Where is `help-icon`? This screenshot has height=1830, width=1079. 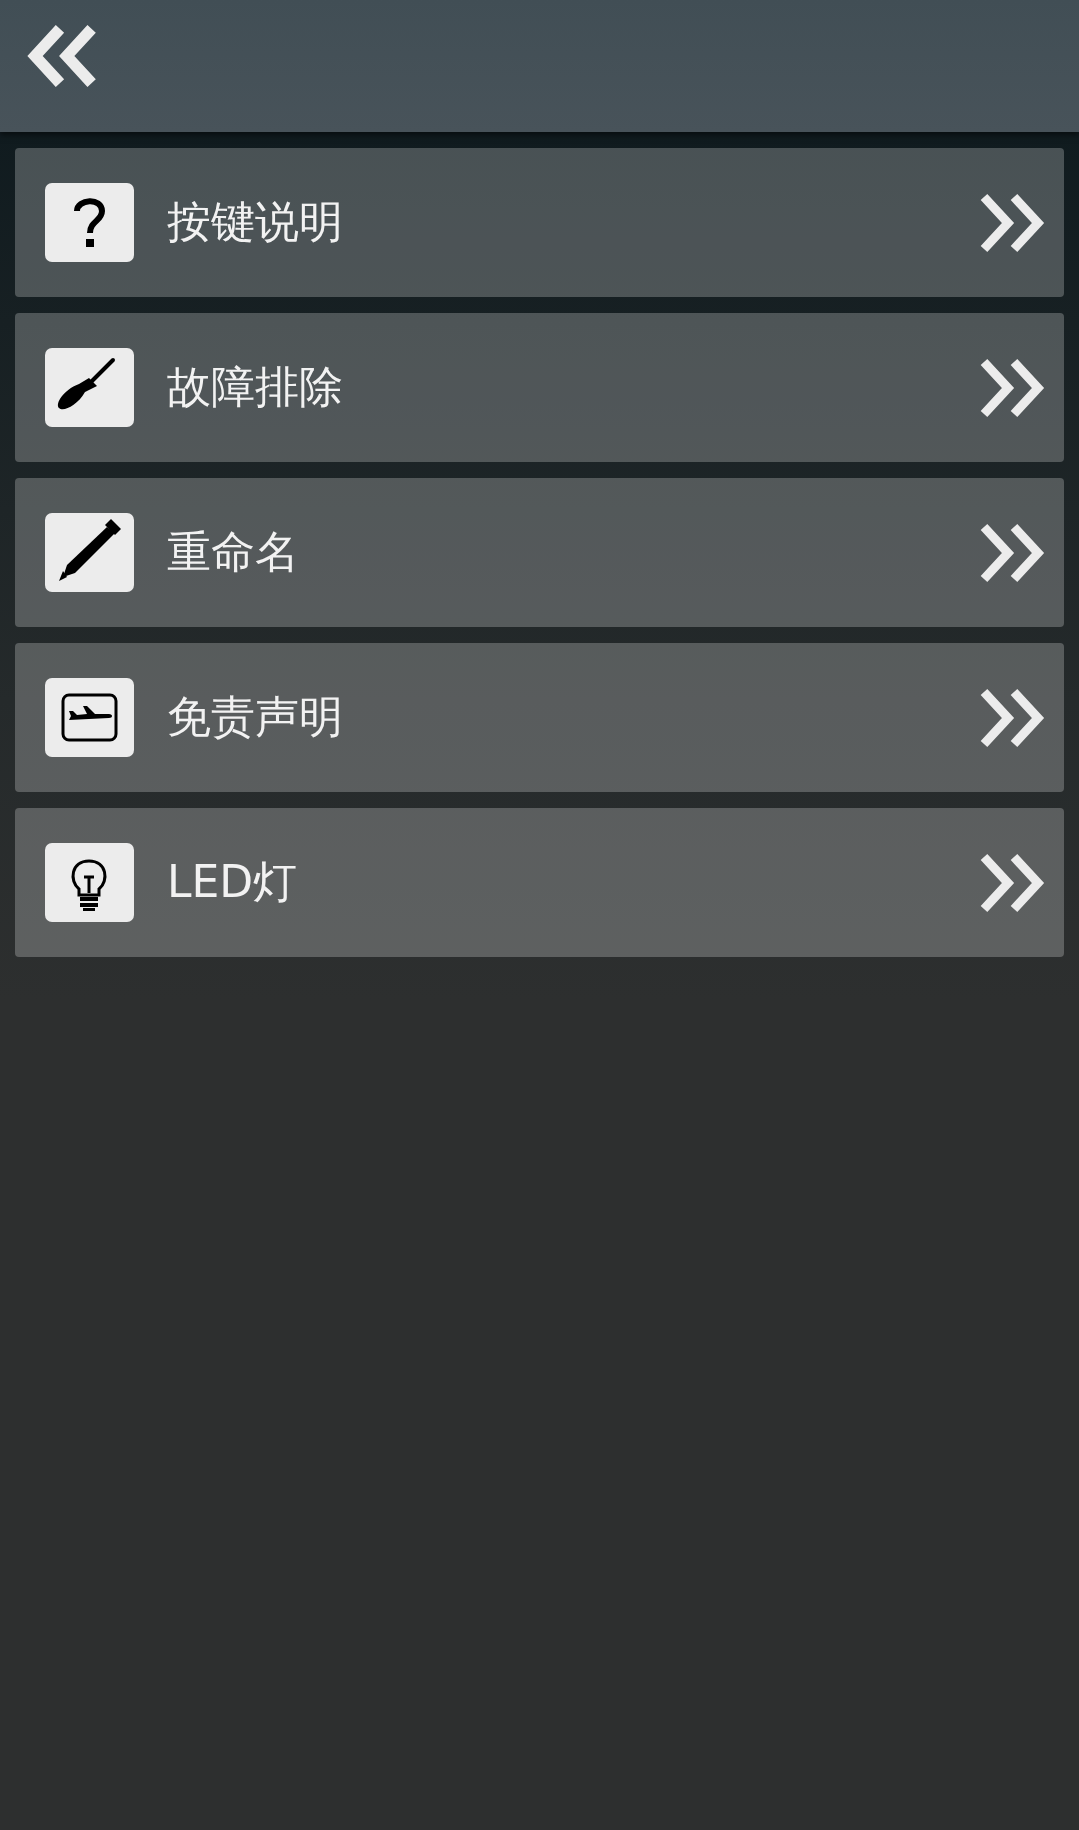
help-icon is located at coordinates (89, 222).